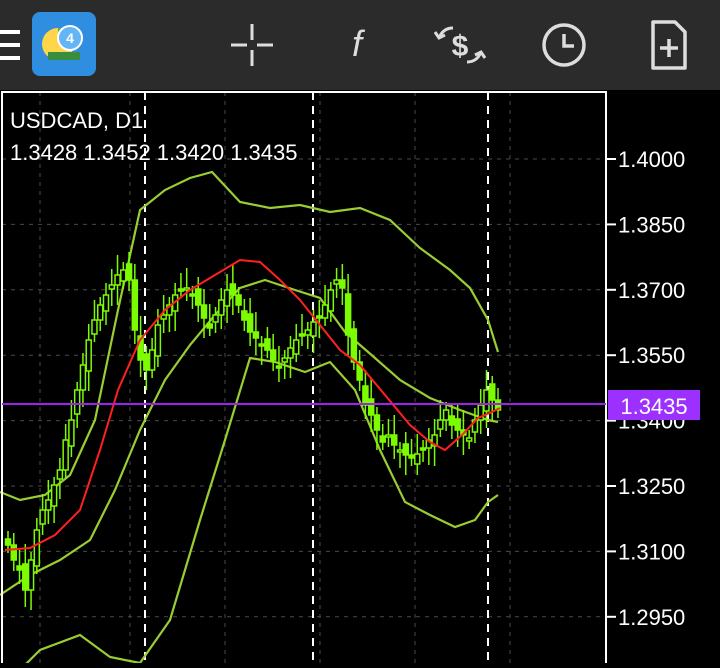  Describe the element at coordinates (76, 120) in the screenshot. I see `symbol-timeframe-label: USDCAD, D1` at that location.